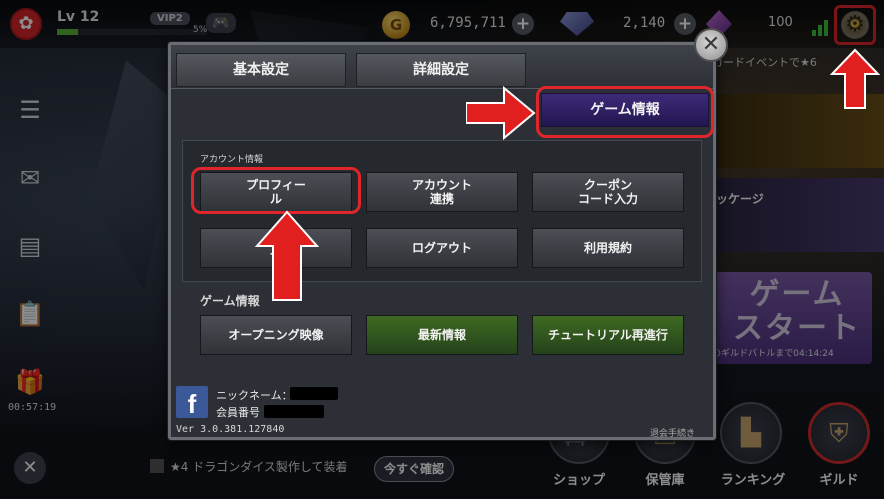 Image resolution: width=884 pixels, height=499 pixels. I want to click on game-info-section-label: ゲーム情報, so click(230, 301).